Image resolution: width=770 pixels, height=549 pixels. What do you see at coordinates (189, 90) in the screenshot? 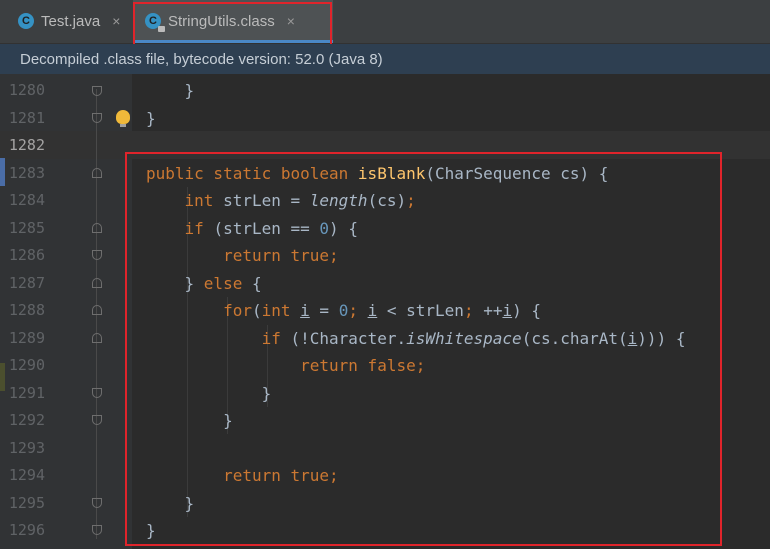
I see `code-line-1280: }` at bounding box center [189, 90].